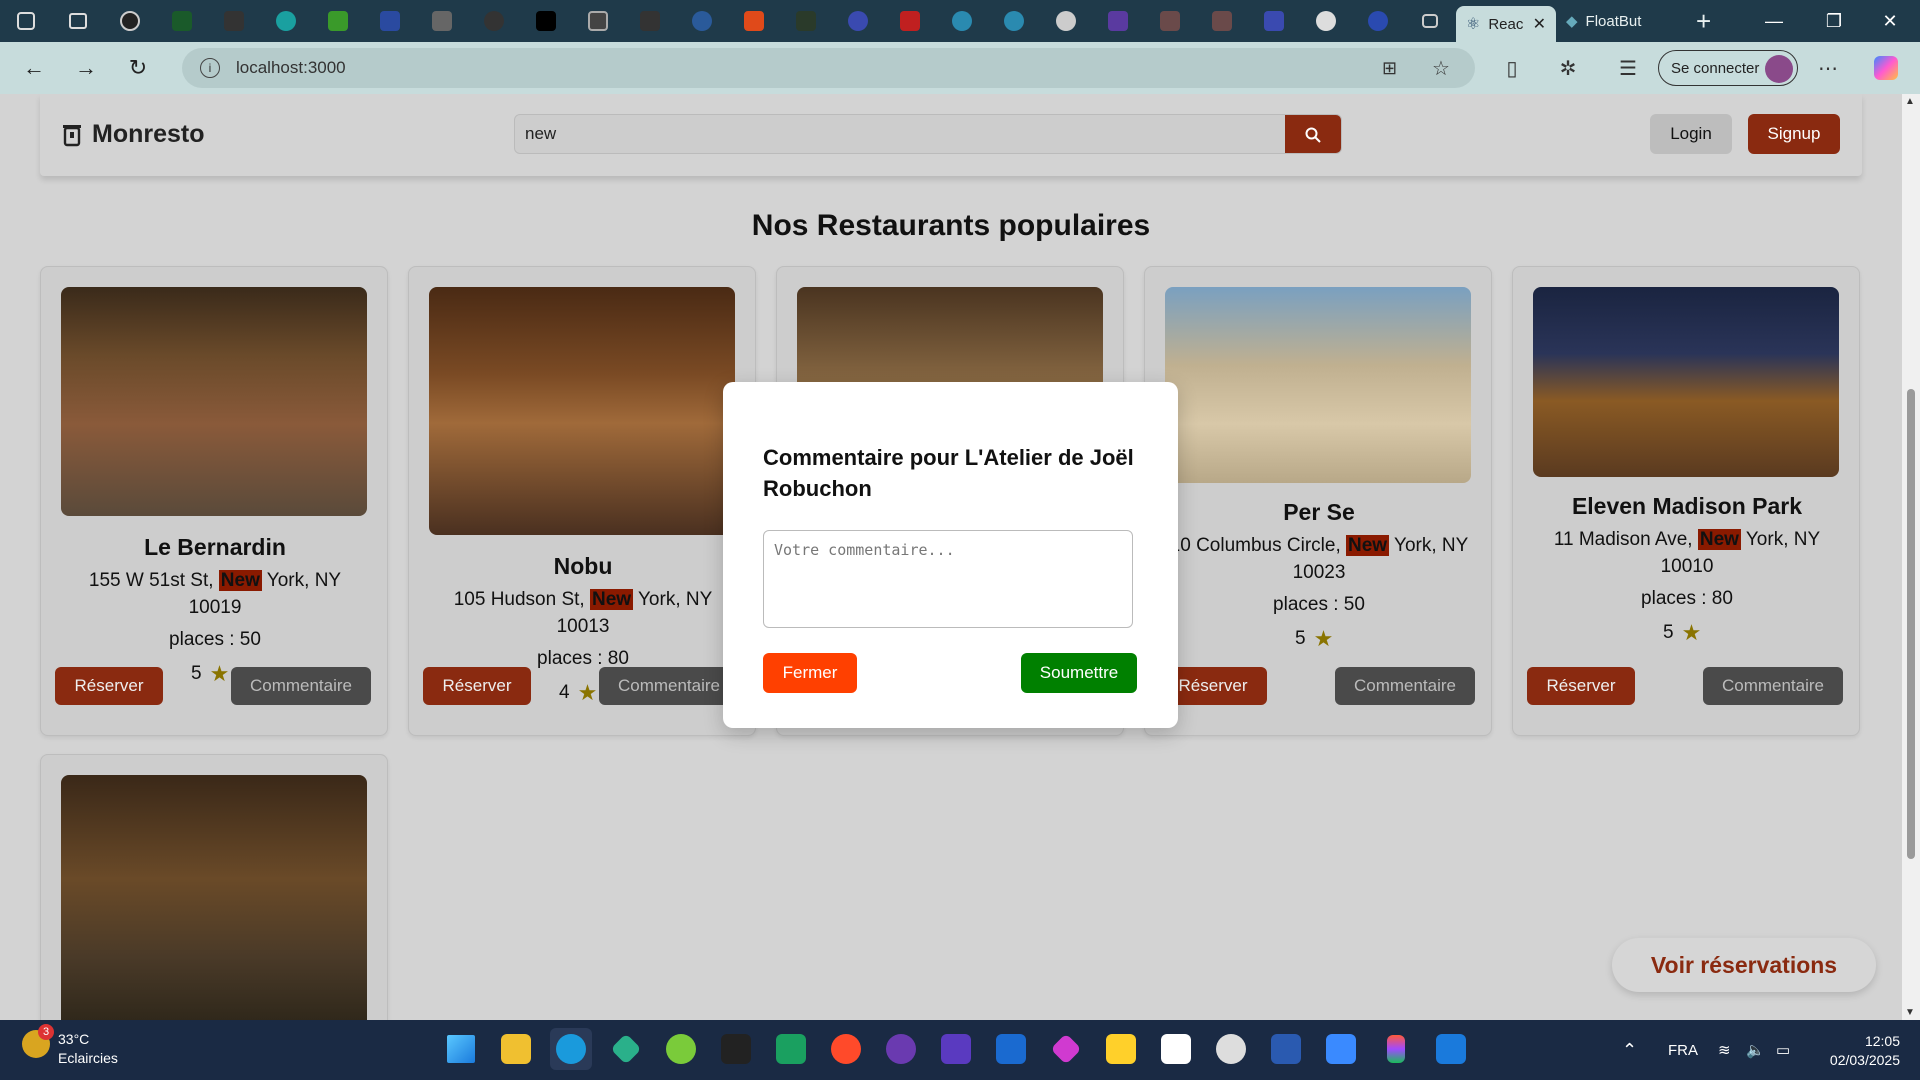 The image size is (1920, 1080). What do you see at coordinates (1910, 101) in the screenshot?
I see `scroll-up-icon: ▲` at bounding box center [1910, 101].